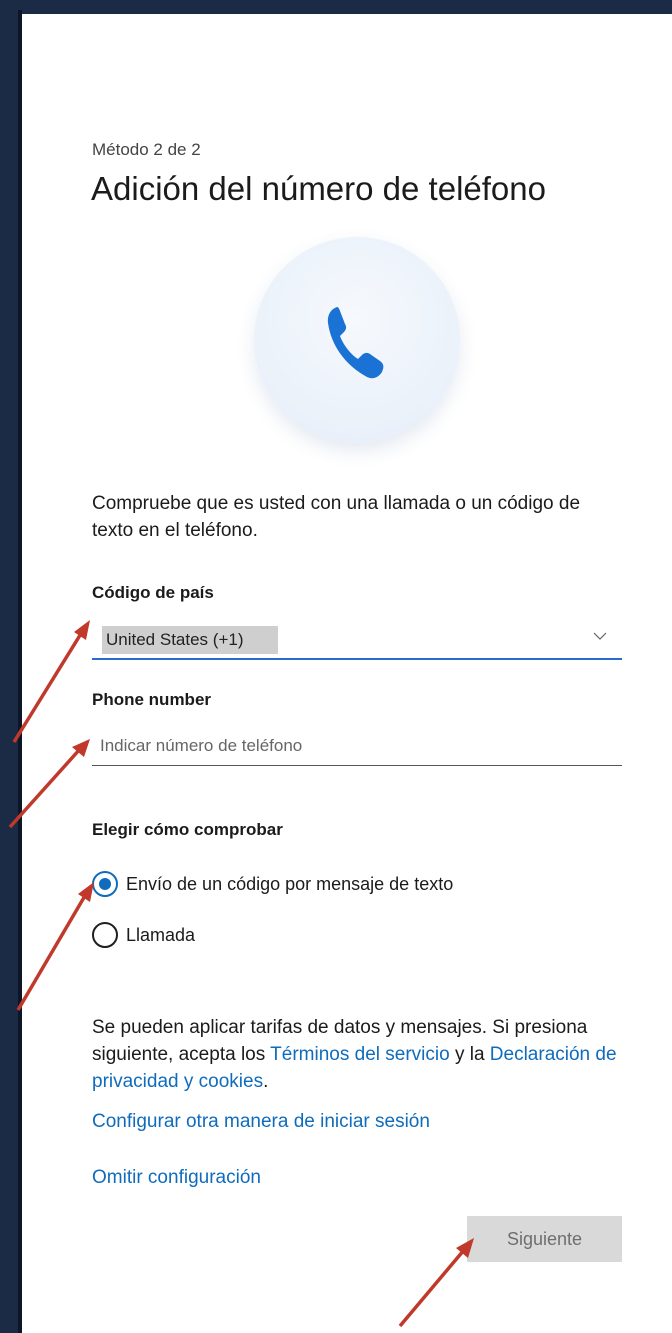  I want to click on country-code-label: Código de país, so click(153, 592).